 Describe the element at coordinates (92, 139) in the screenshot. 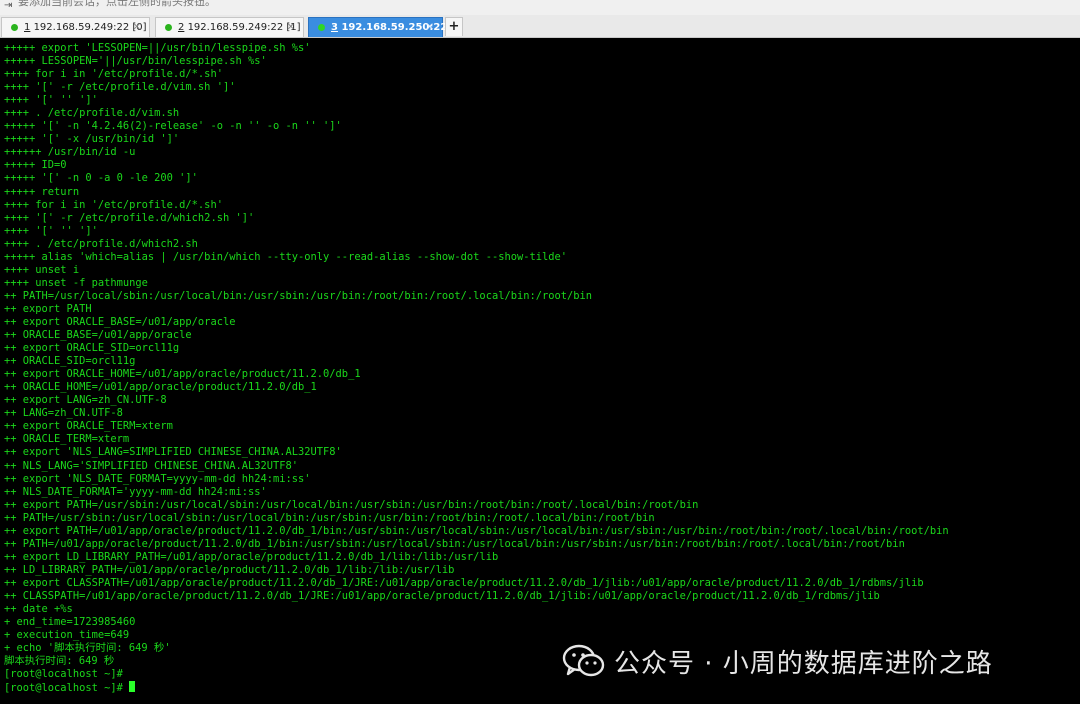

I see `terminal-line: +++++ '[' -x /usr/bin/id ']'` at that location.